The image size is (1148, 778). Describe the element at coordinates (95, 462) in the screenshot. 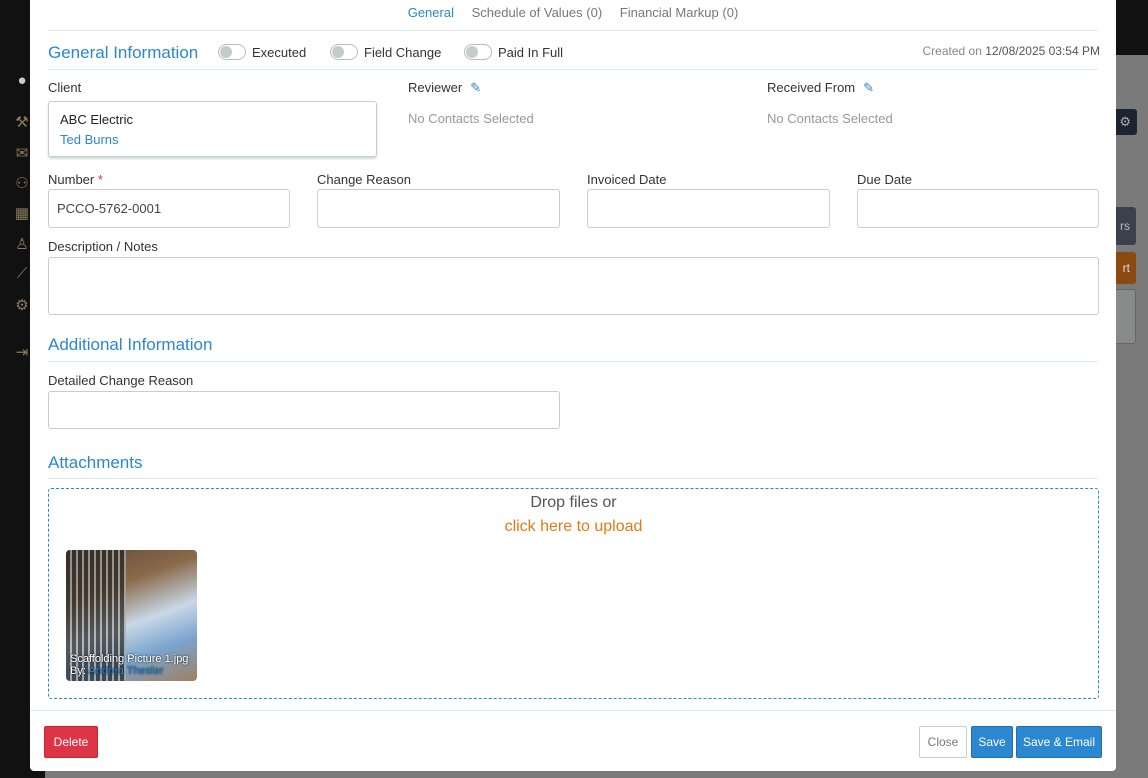

I see `attachments-heading: Attachments` at that location.